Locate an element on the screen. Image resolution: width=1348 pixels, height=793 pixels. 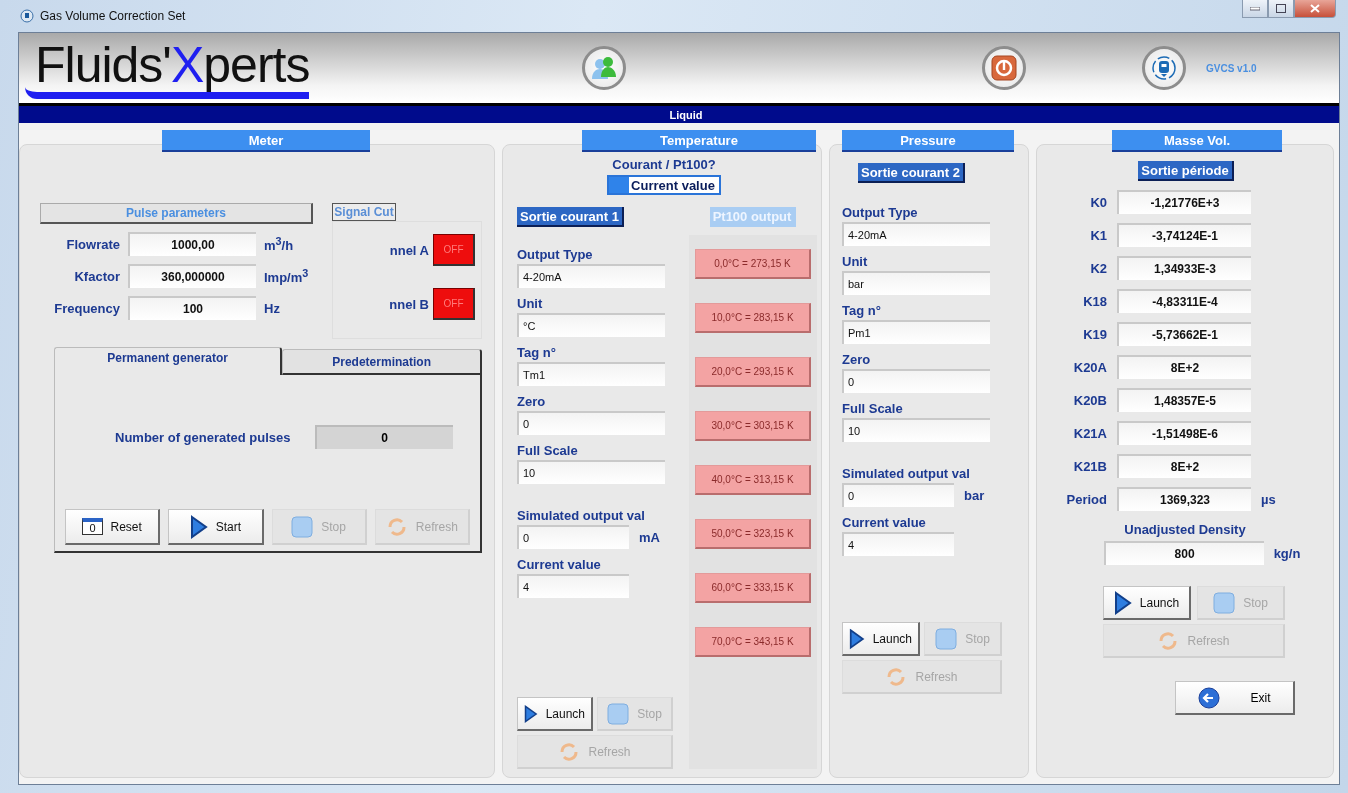
field-label: K0 is located at coordinates (1098, 202).